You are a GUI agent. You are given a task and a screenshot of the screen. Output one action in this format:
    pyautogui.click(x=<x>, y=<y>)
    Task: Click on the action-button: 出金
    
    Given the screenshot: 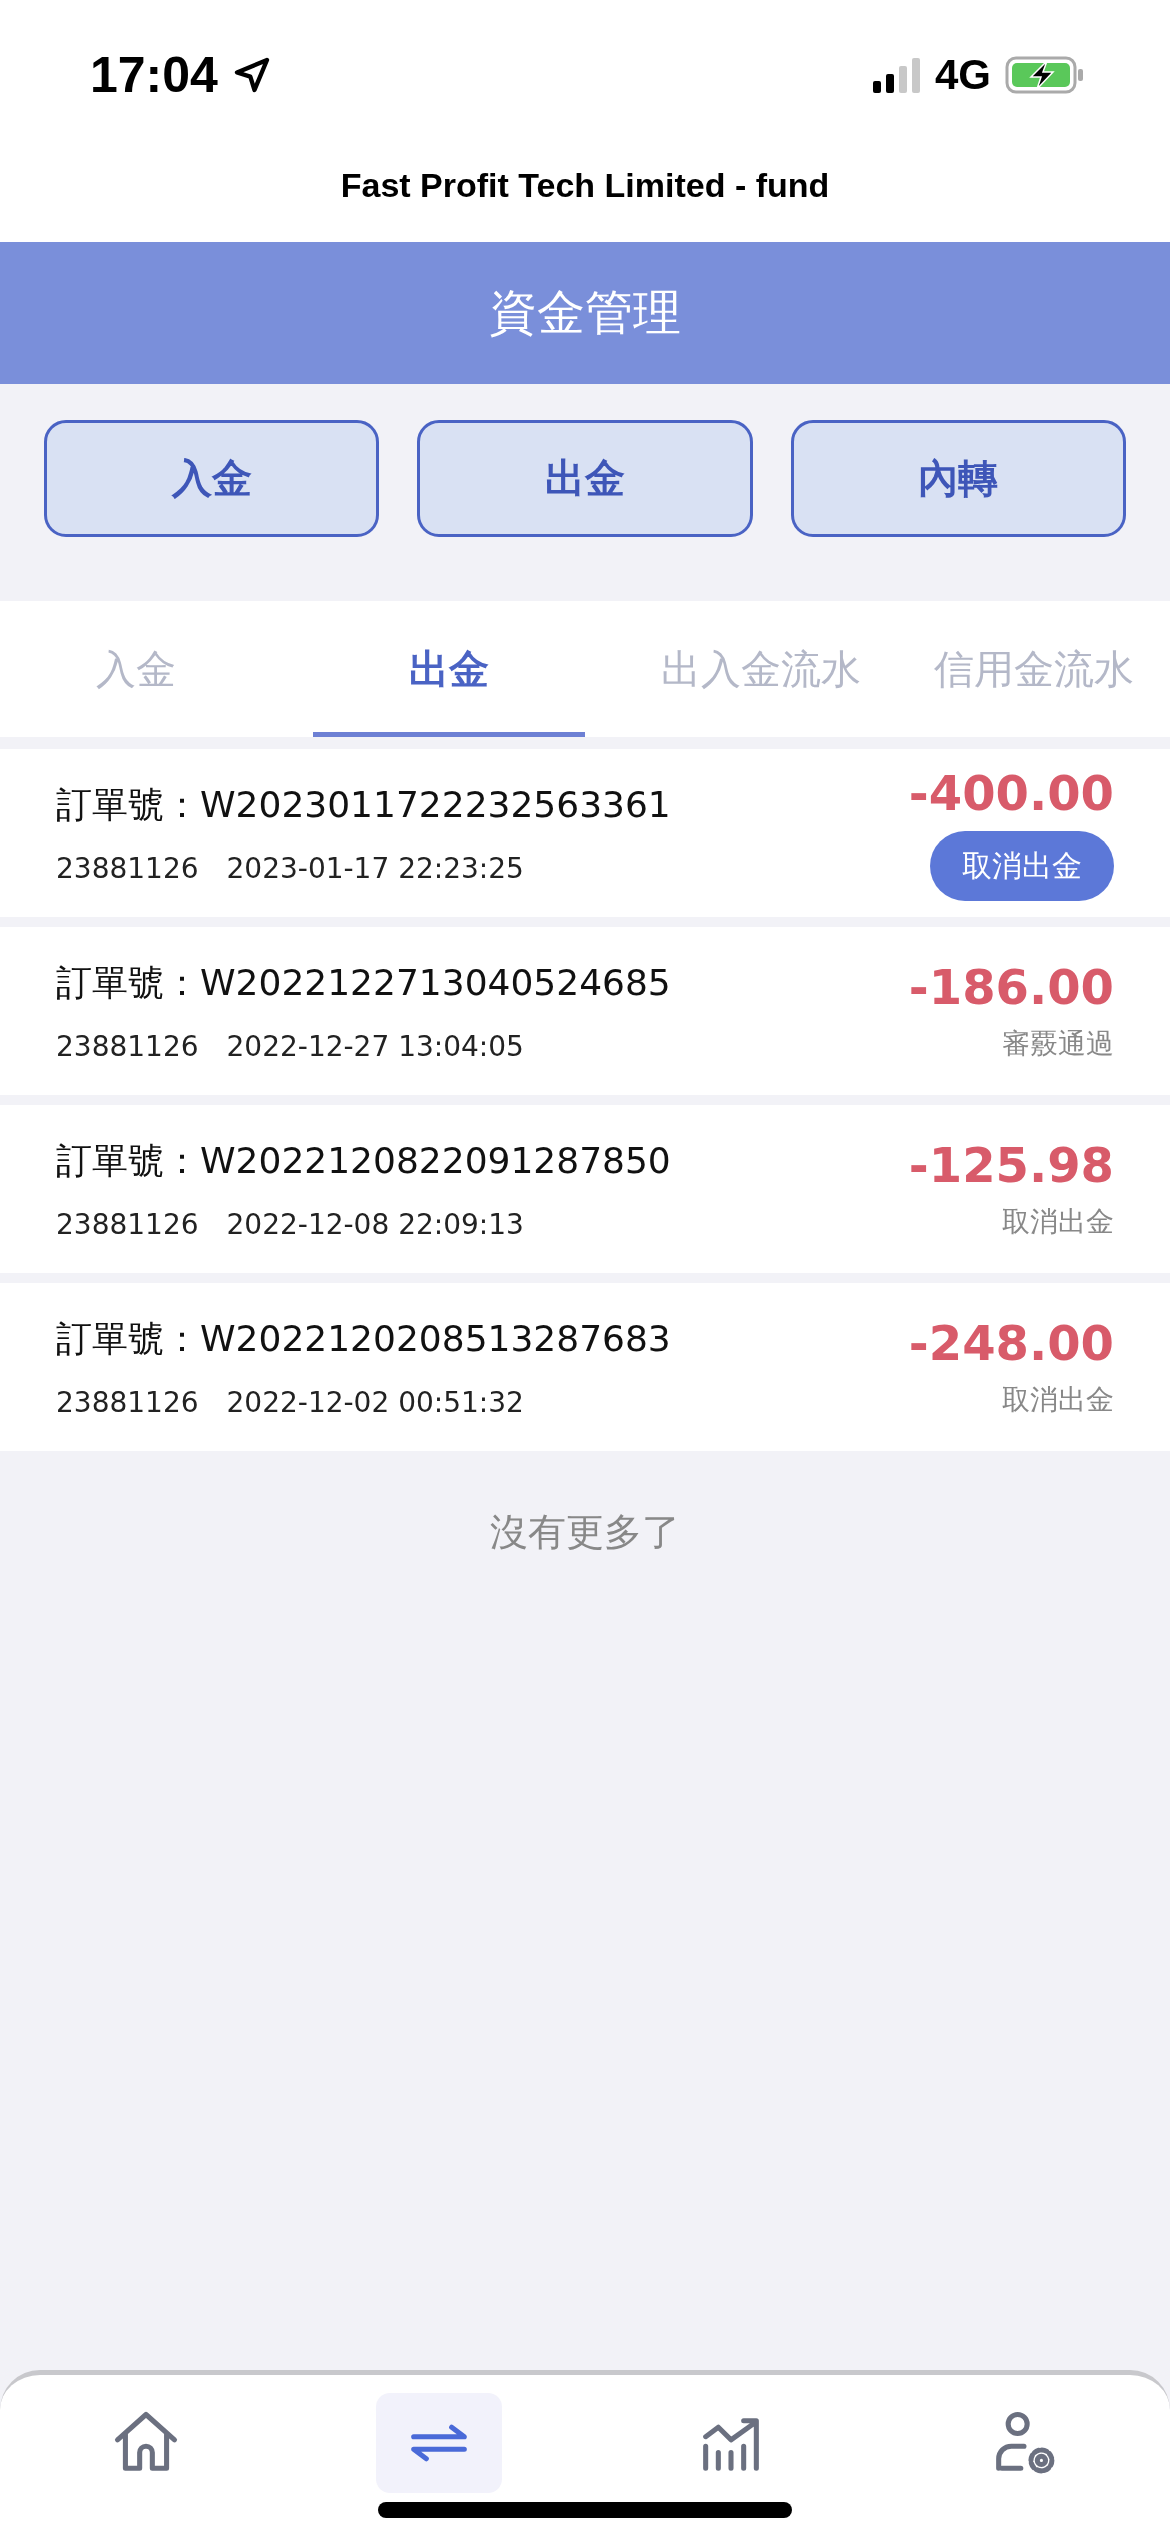 What is the action you would take?
    pyautogui.click(x=585, y=478)
    